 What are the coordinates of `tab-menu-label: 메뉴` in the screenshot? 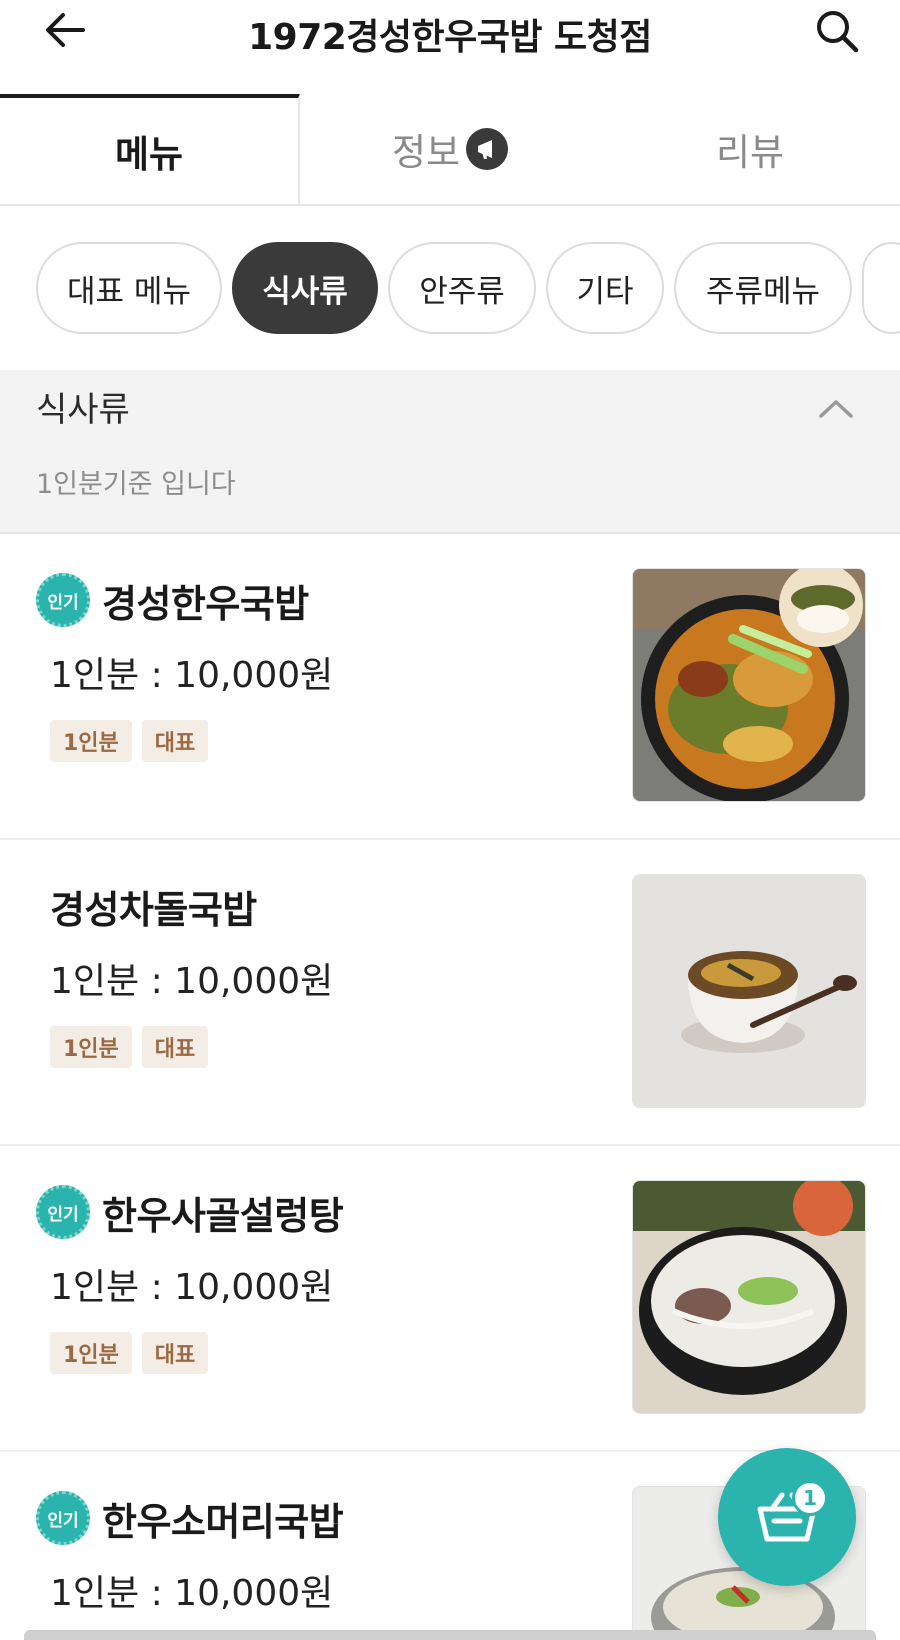 It's located at (149, 154).